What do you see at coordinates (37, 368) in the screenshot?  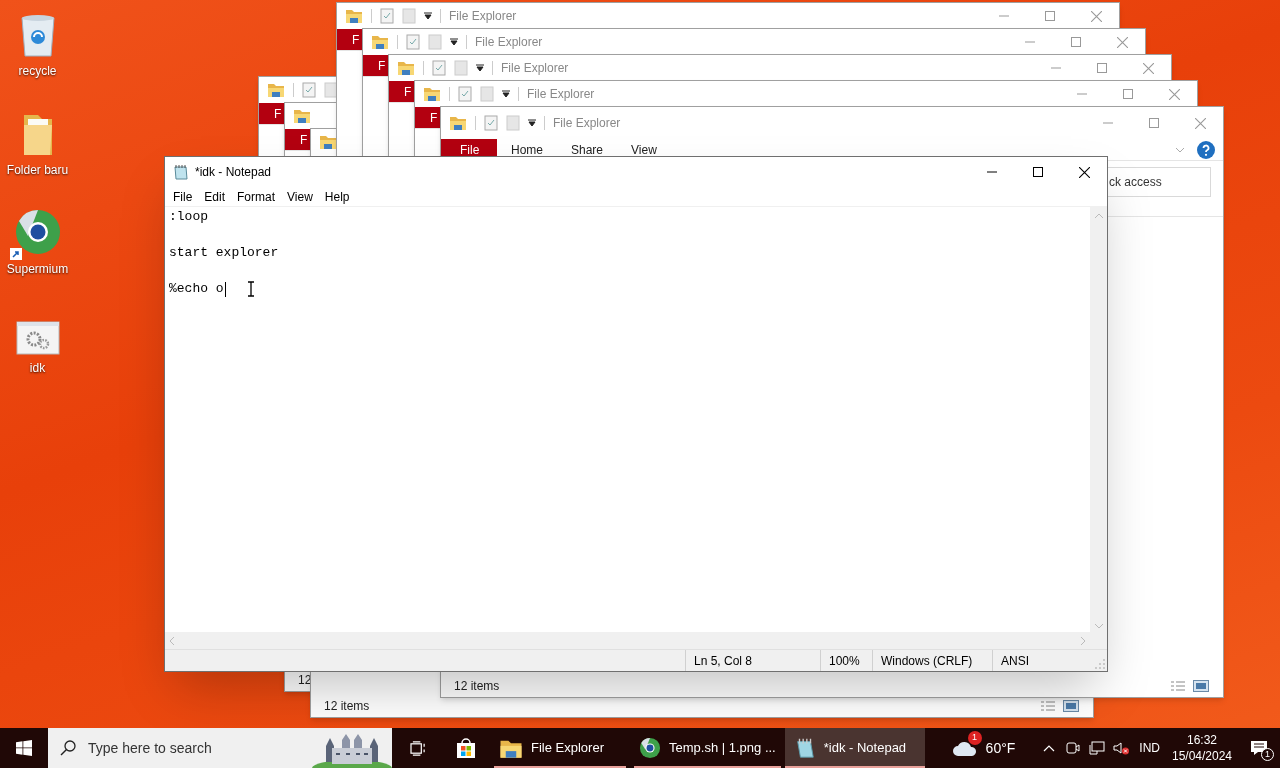 I see `desktop-icon-label: idk` at bounding box center [37, 368].